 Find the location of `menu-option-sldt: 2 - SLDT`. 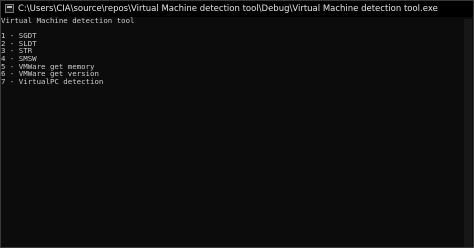

menu-option-sldt: 2 - SLDT is located at coordinates (19, 43).